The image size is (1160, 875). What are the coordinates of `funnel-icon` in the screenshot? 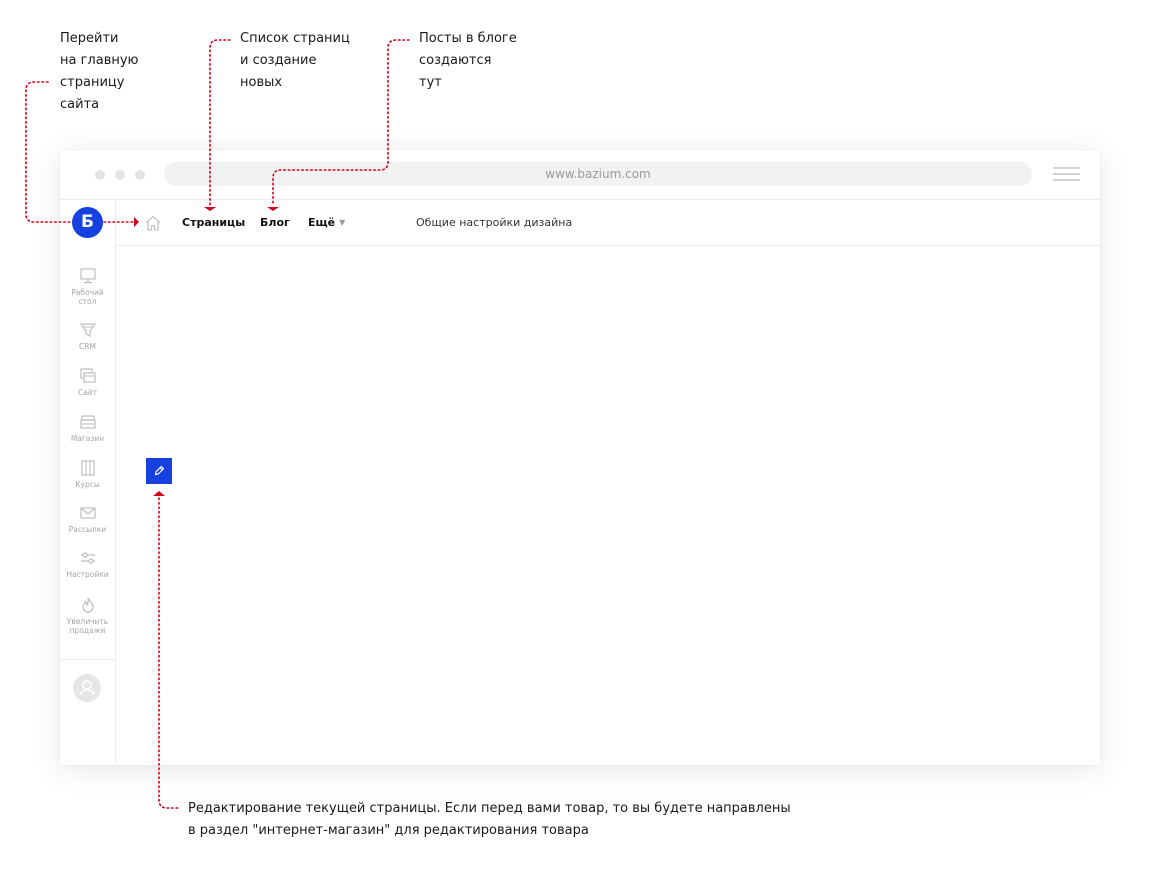 It's located at (87, 330).